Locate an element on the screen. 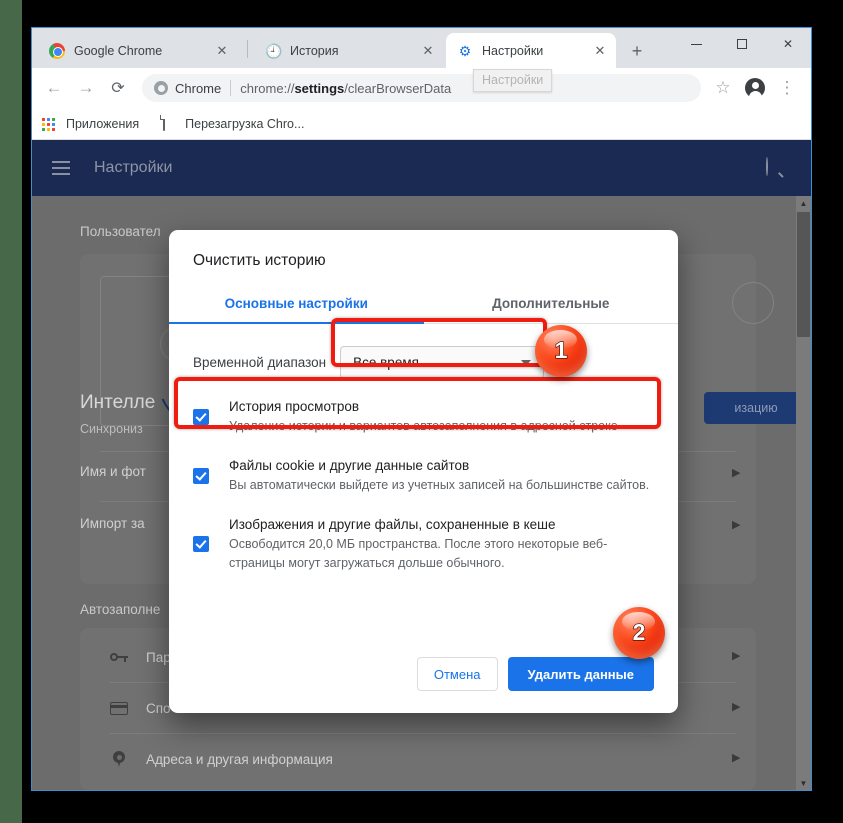  search-icon is located at coordinates (775, 167).